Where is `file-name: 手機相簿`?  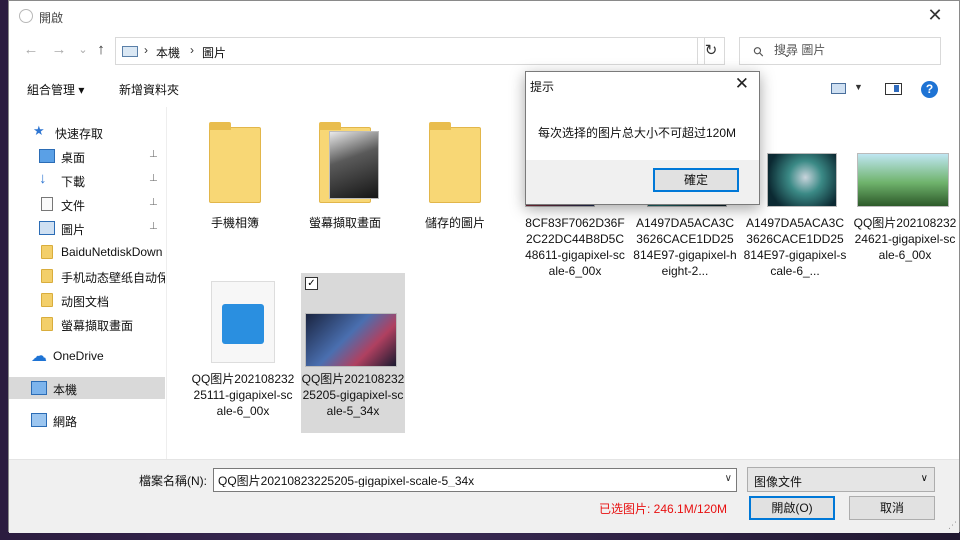
file-name: 手機相簿 is located at coordinates (234, 223).